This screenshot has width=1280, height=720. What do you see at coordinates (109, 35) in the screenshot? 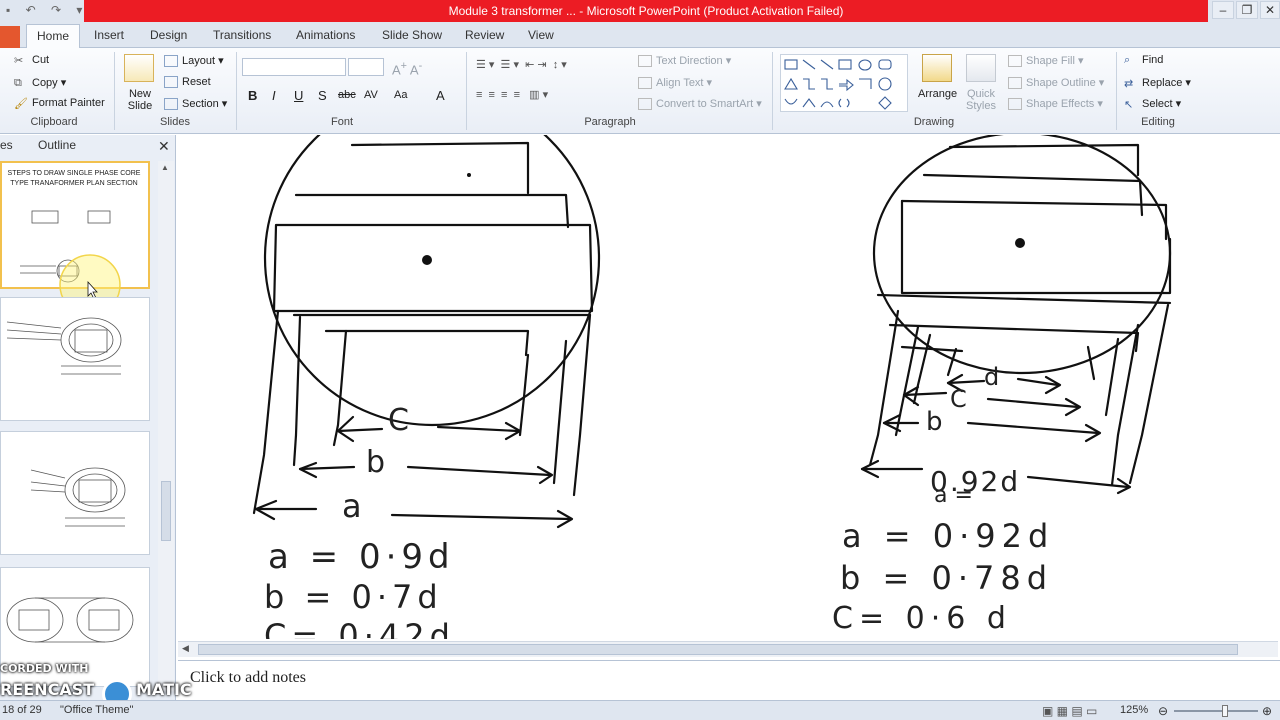
I see `tab-insert: Insert` at bounding box center [109, 35].